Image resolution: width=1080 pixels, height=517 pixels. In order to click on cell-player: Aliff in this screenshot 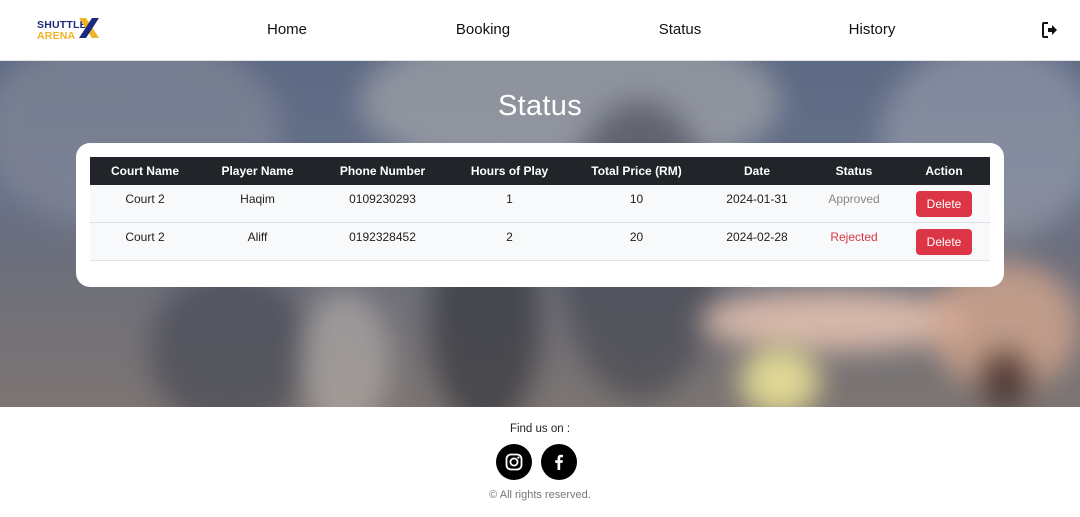, I will do `click(257, 237)`.